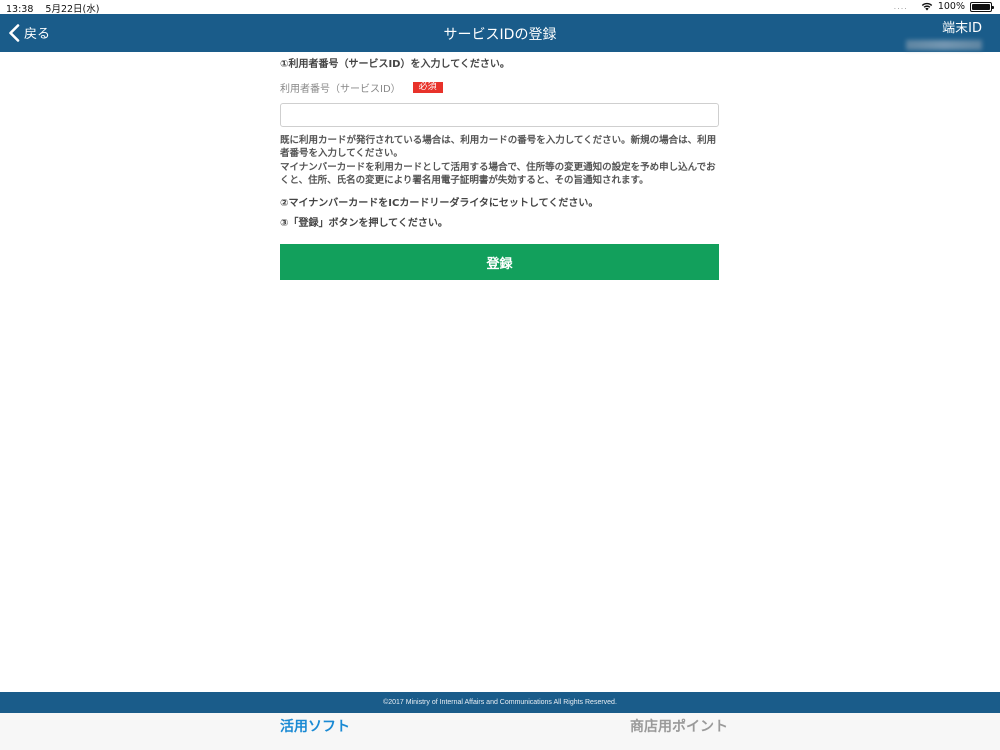 The width and height of the screenshot is (1000, 750). What do you see at coordinates (944, 45) in the screenshot?
I see `terminal-id-value-blurred` at bounding box center [944, 45].